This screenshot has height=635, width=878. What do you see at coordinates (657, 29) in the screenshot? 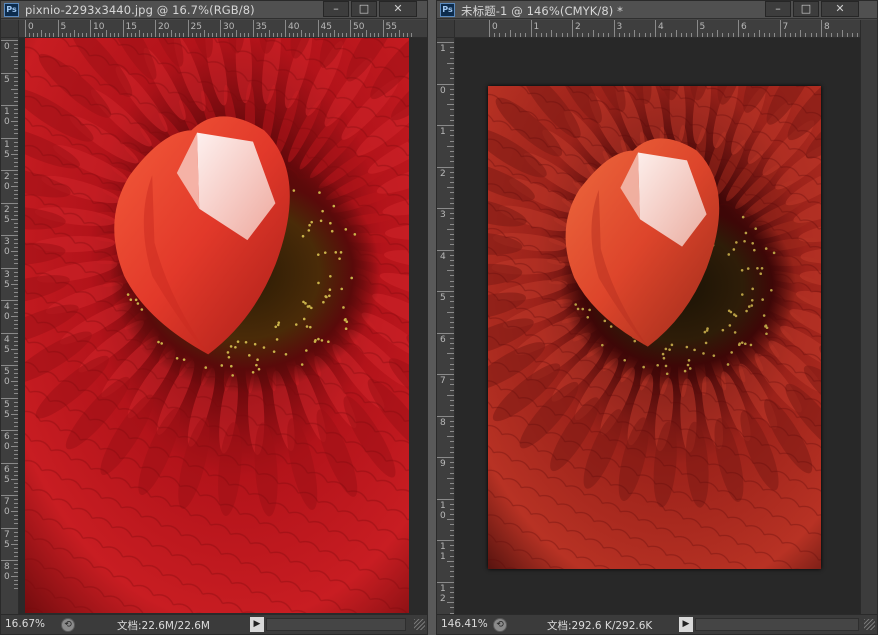
I see `horizontal-ruler: 0 1 2 3 4 5 6 7 8` at bounding box center [657, 29].